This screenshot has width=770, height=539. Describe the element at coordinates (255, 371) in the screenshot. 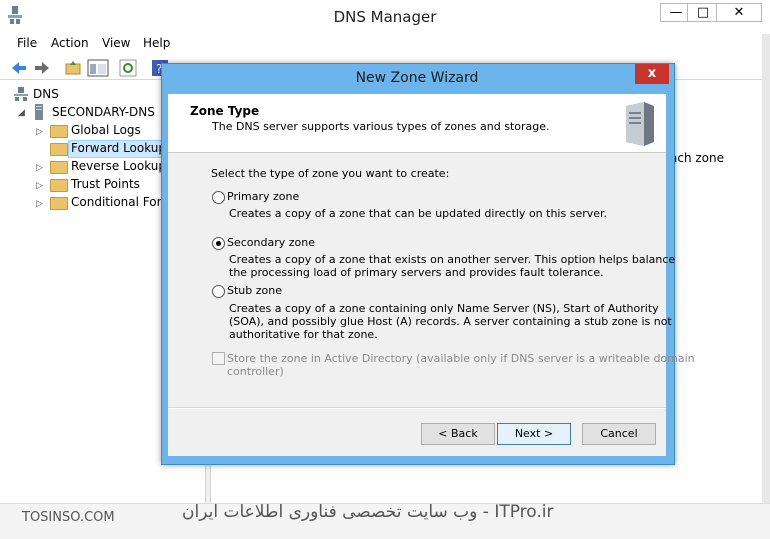

I see `store-in-ad-label-line2: controller)` at that location.